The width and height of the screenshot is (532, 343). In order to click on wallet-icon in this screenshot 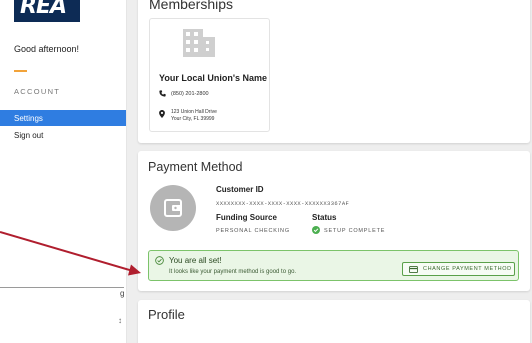, I will do `click(173, 208)`.